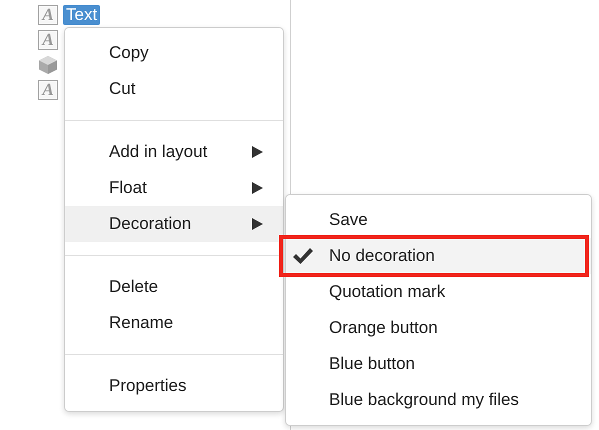  What do you see at coordinates (174, 323) in the screenshot?
I see `menu-item: Rename` at bounding box center [174, 323].